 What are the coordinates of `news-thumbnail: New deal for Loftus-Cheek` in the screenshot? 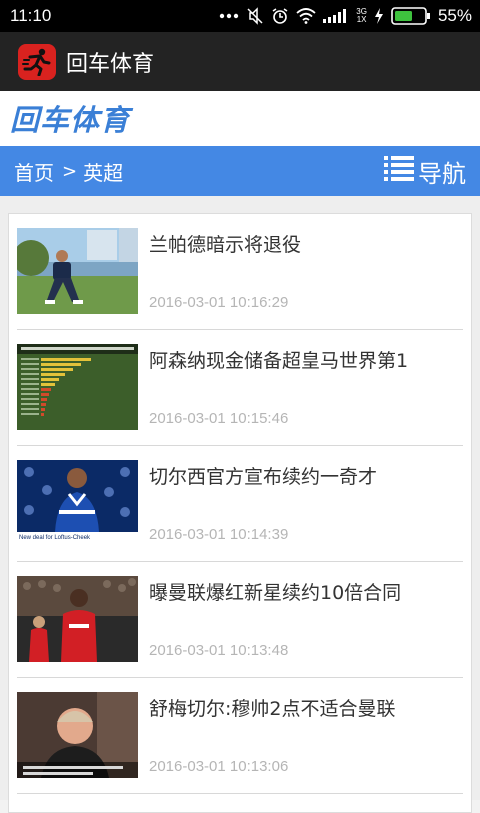 It's located at (77, 503).